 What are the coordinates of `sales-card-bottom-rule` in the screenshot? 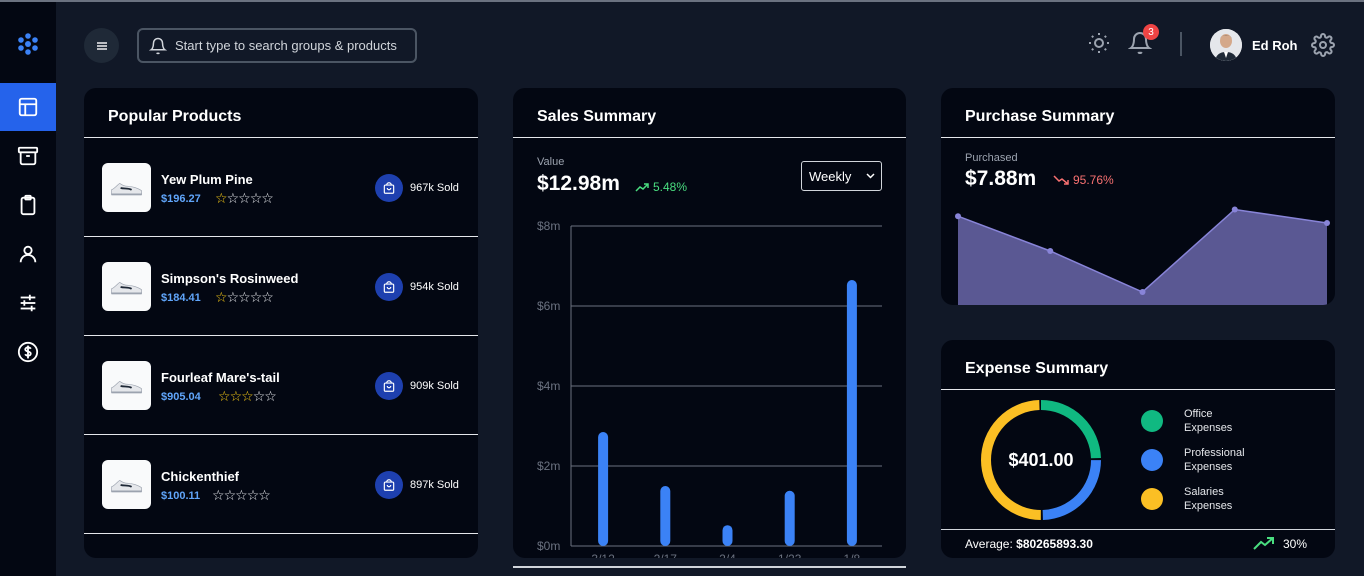 It's located at (709, 567).